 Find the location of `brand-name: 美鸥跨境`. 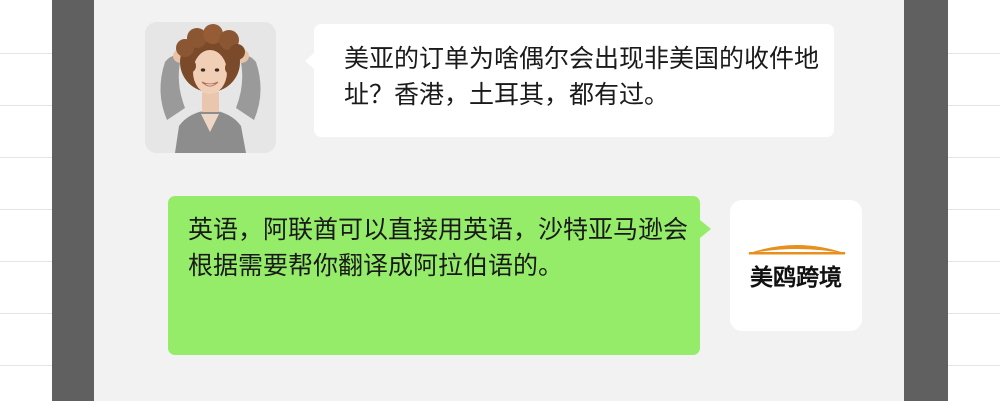

brand-name: 美鸥跨境 is located at coordinates (796, 278).